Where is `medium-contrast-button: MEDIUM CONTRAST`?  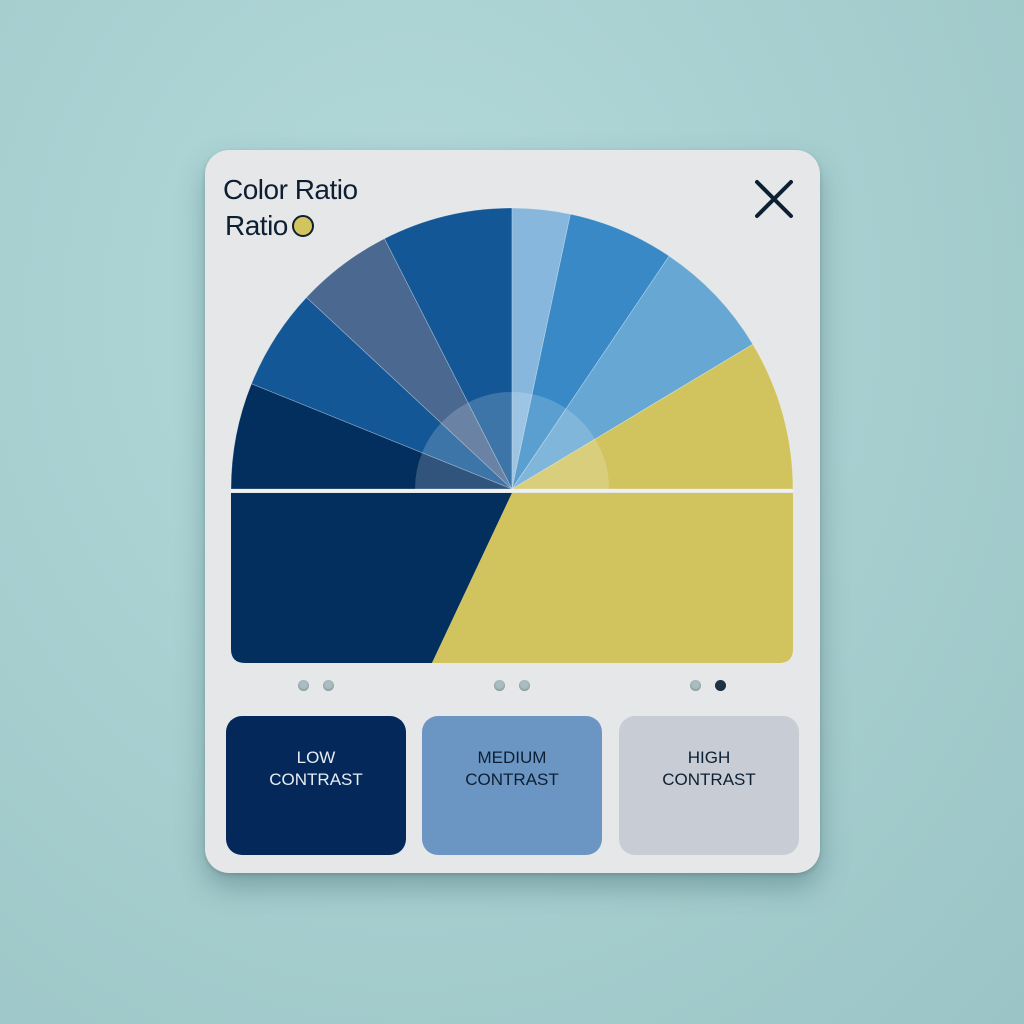 medium-contrast-button: MEDIUM CONTRAST is located at coordinates (512, 785).